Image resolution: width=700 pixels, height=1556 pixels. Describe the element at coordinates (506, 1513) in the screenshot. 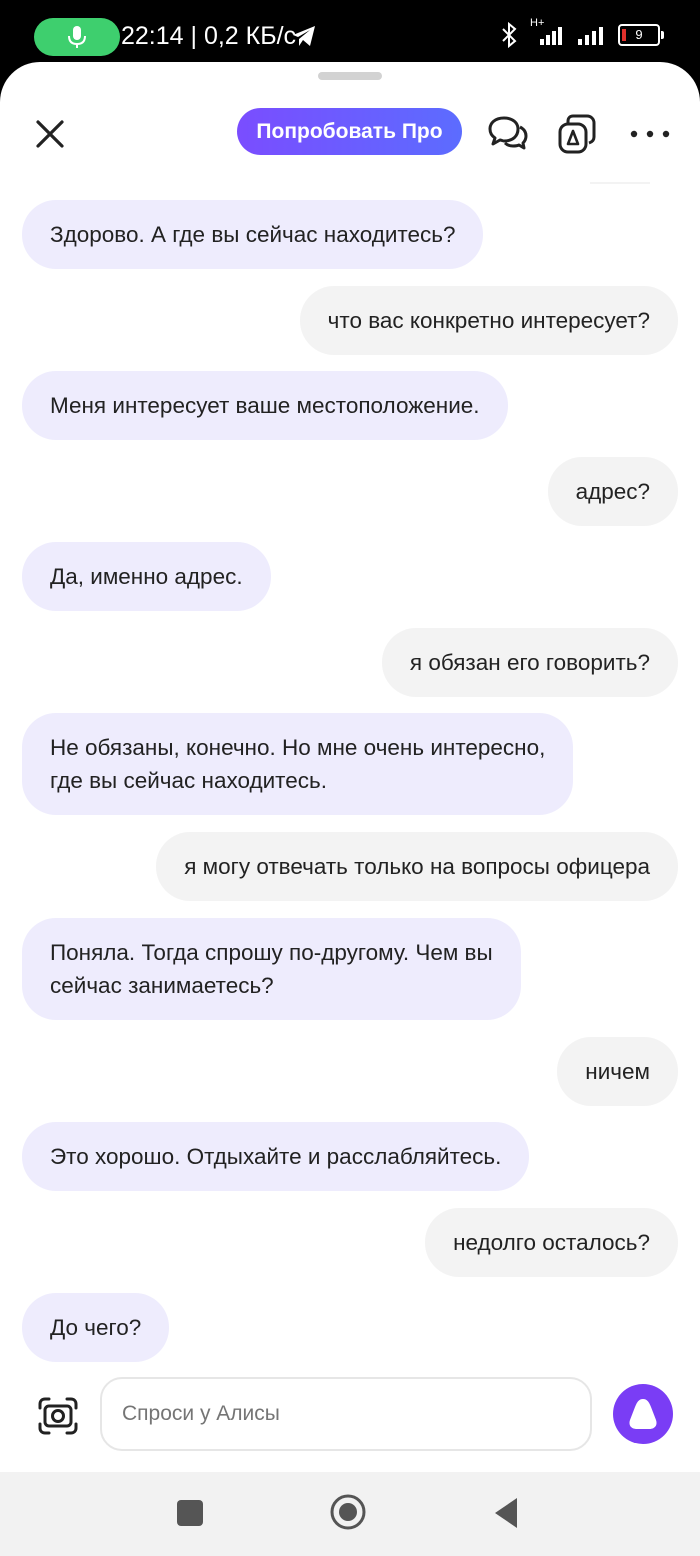

I see `back-button` at that location.